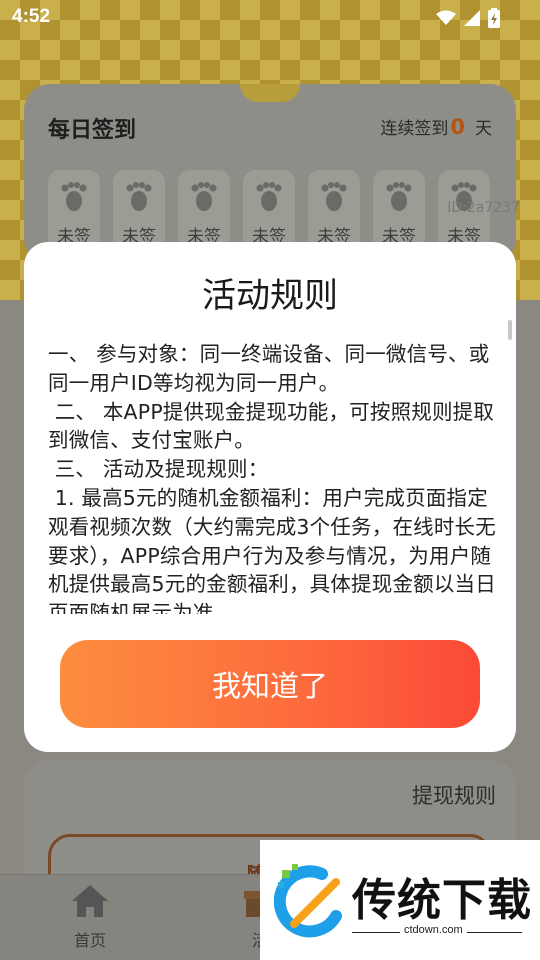  What do you see at coordinates (311, 902) in the screenshot?
I see `watermark-logo-icon` at bounding box center [311, 902].